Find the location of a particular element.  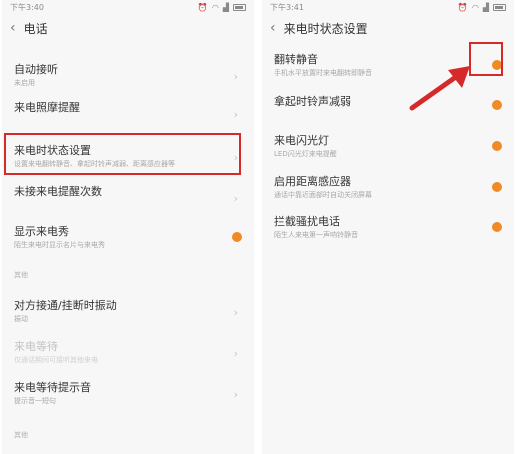

annotation-arrow-icon is located at coordinates (439, 88).